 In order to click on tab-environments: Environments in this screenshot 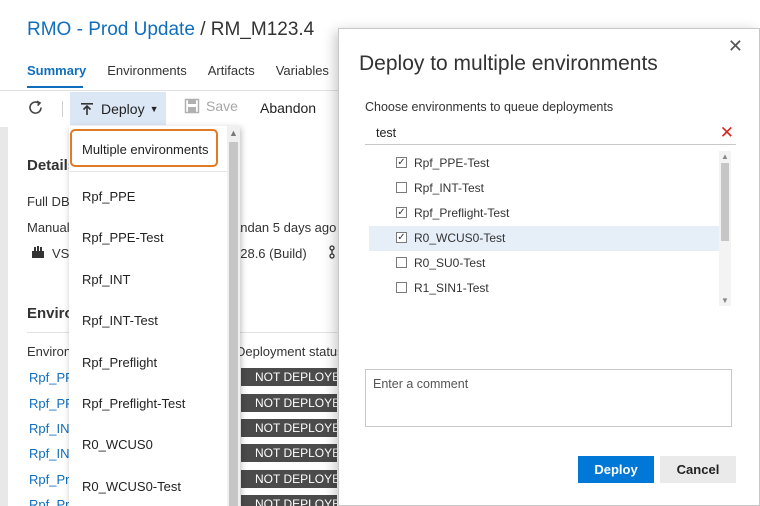, I will do `click(146, 70)`.